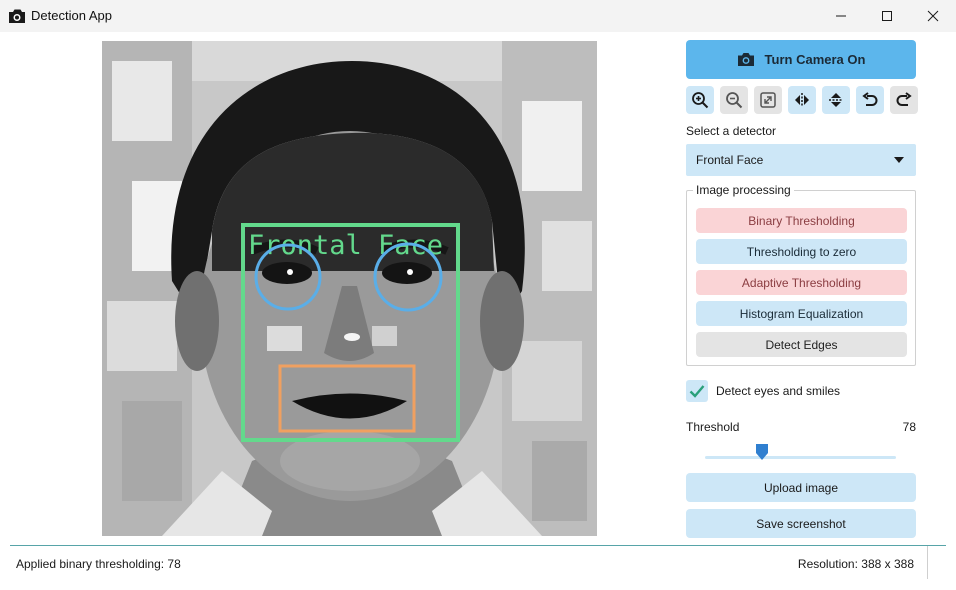  I want to click on checkmark-icon, so click(697, 391).